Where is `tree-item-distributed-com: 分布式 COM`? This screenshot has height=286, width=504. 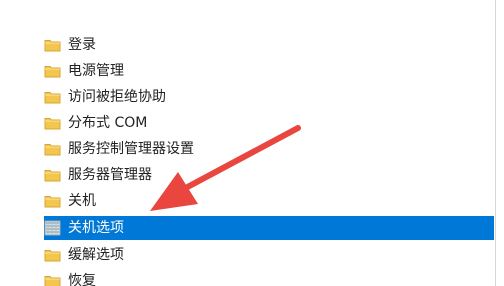 tree-item-distributed-com: 分布式 COM is located at coordinates (269, 123).